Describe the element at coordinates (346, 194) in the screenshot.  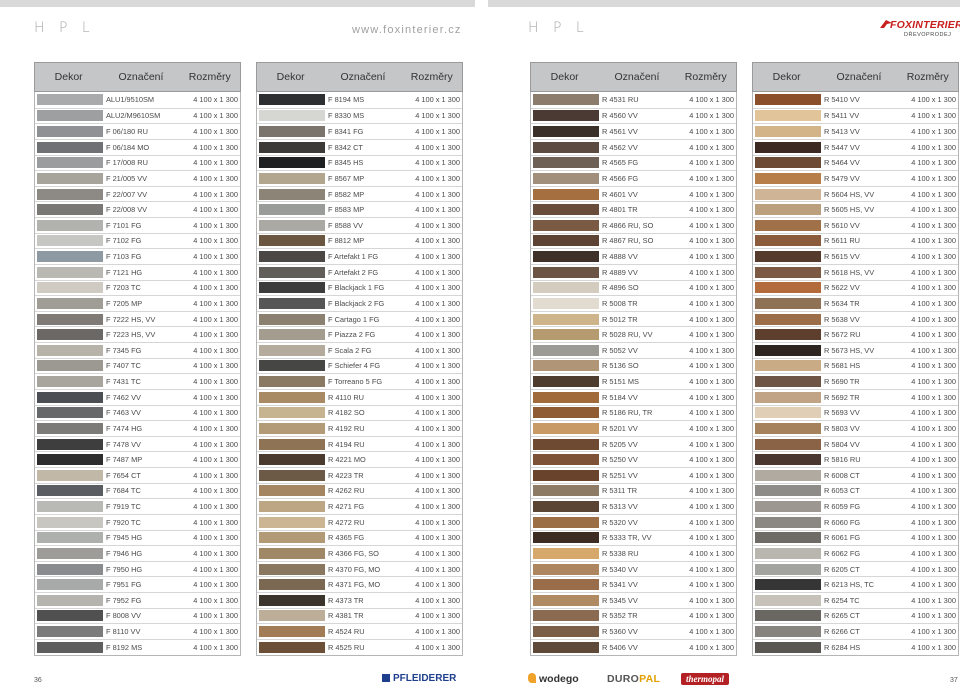
I see `decor-code: F 8582 MP` at that location.